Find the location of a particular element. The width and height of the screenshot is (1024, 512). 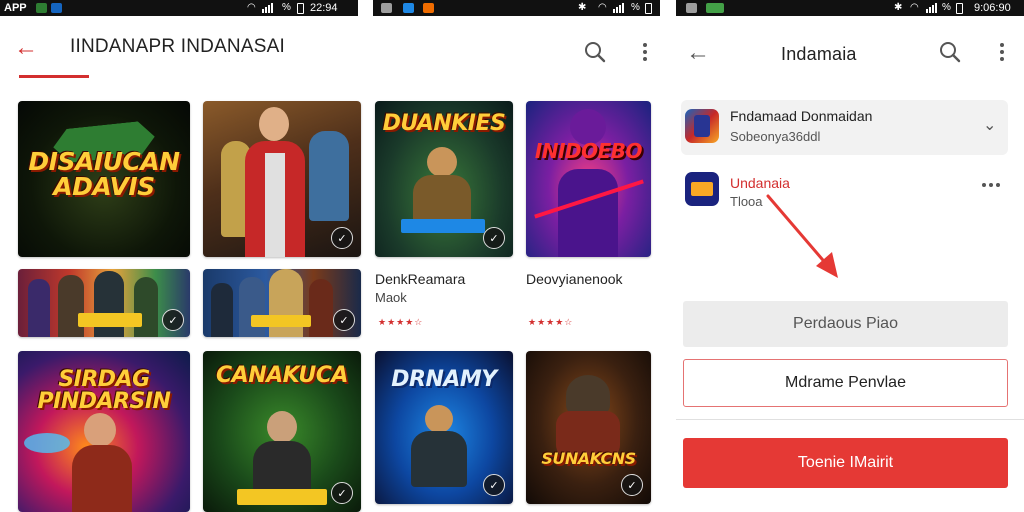

game-tile-title: CANAKUCA is located at coordinates (282, 375).